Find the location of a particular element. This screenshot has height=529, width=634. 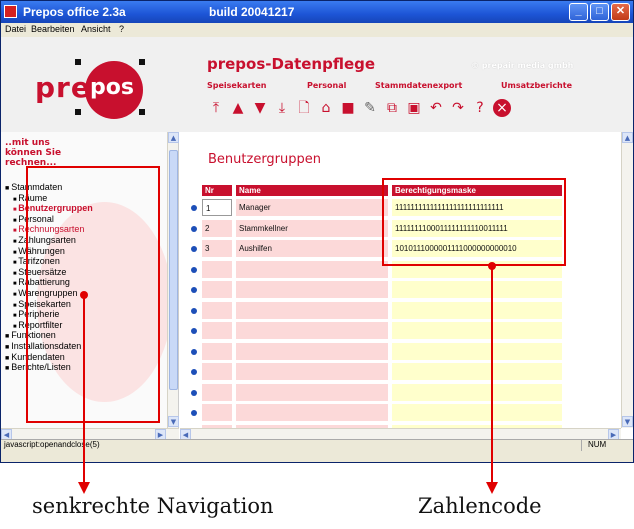

logo-text-pos: pos is located at coordinates (112, 87).